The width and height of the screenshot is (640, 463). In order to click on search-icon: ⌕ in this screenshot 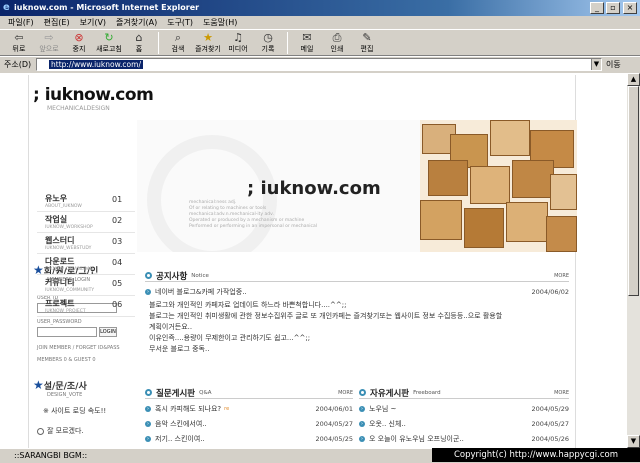, I will do `click(178, 37)`.